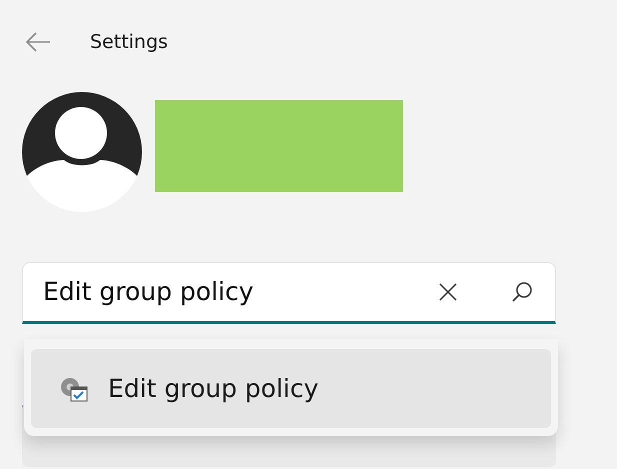  I want to click on search-field: Edit group policy, so click(227, 291).